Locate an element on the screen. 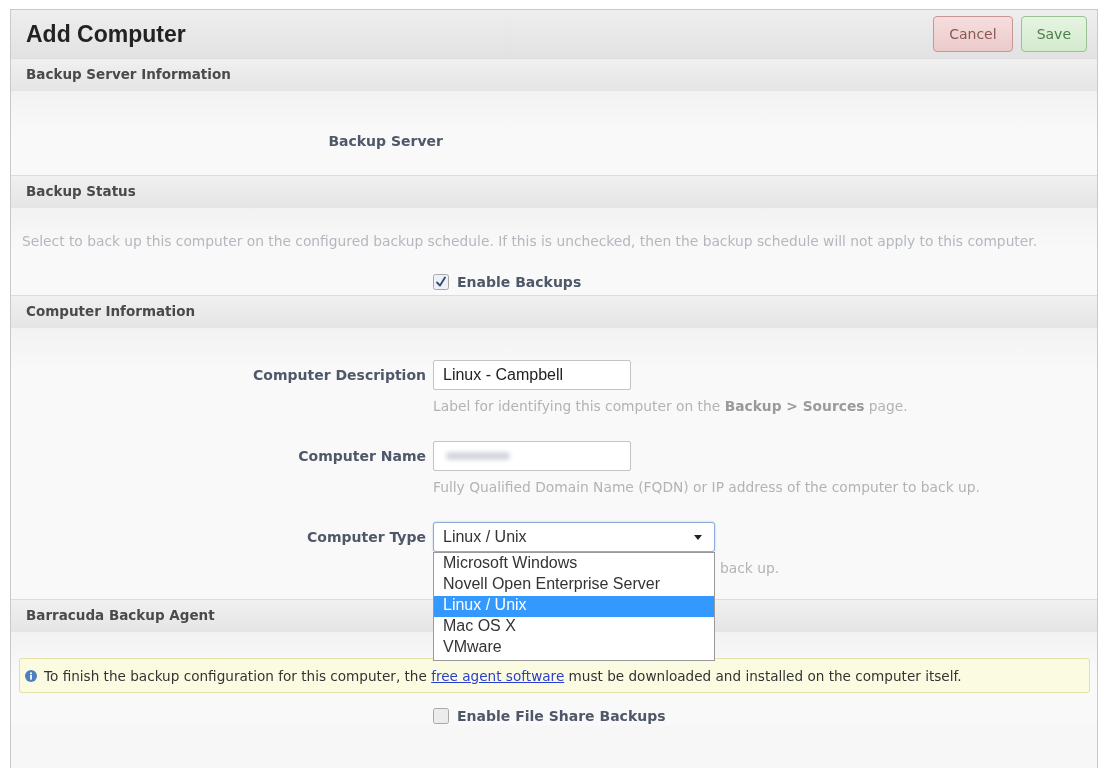 The width and height of the screenshot is (1104, 768). save-button: Save is located at coordinates (1053, 34).